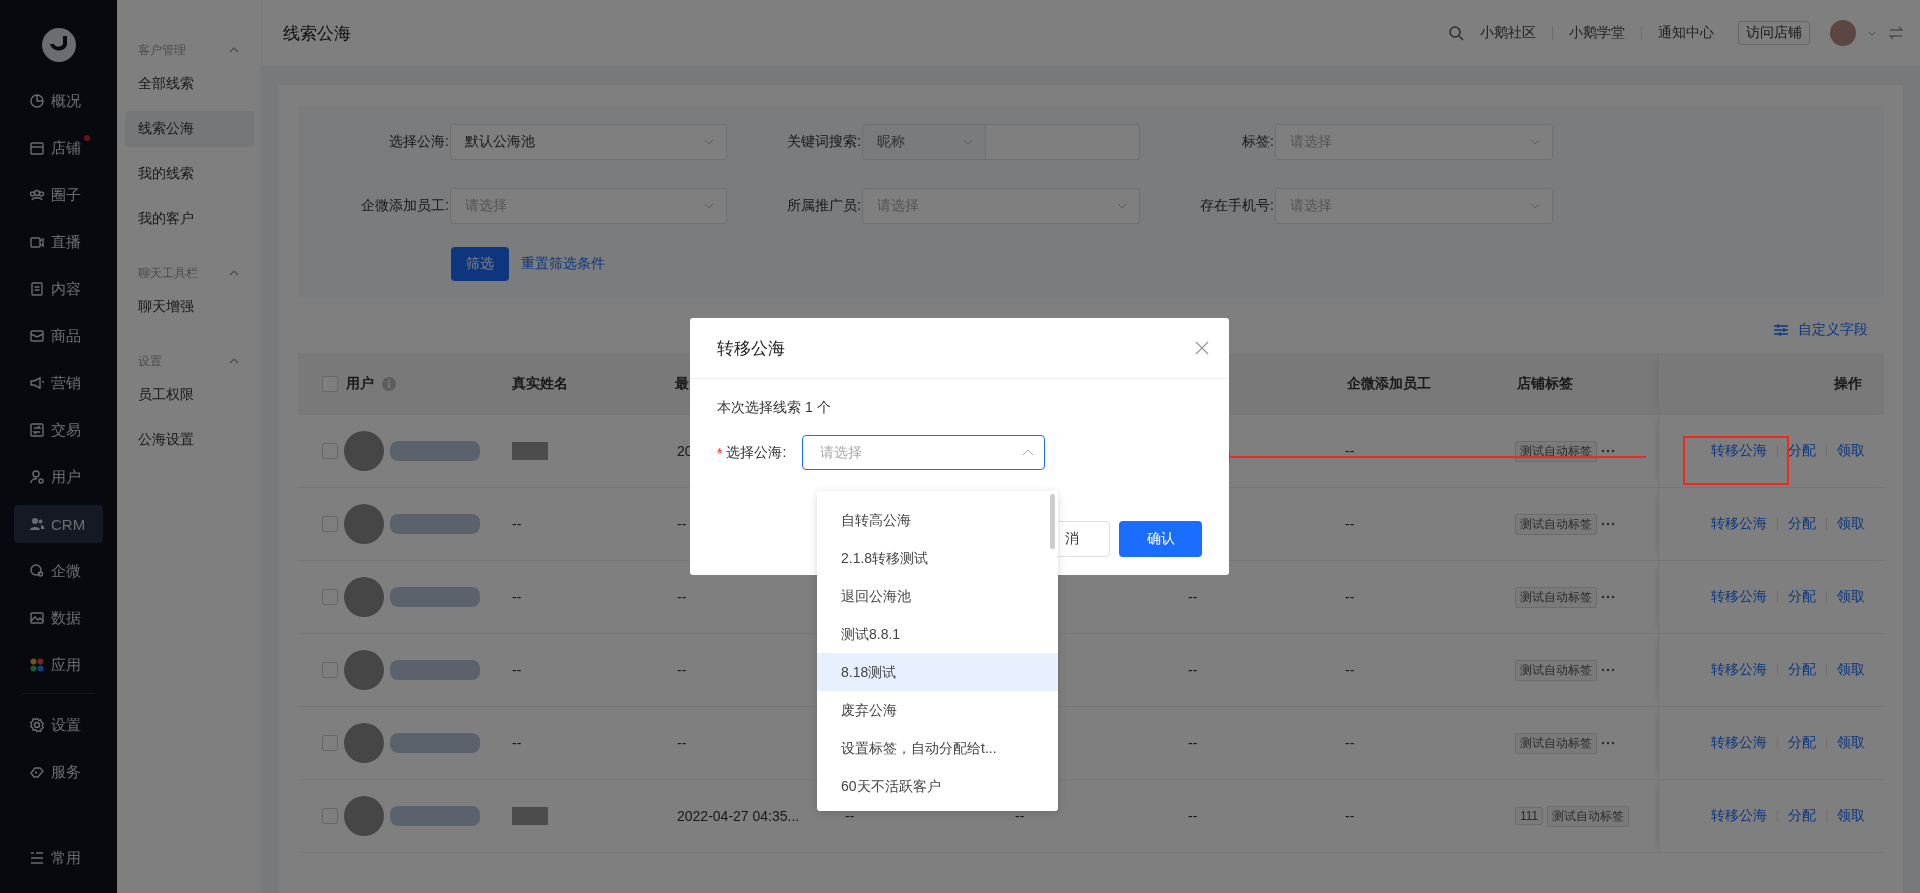 The height and width of the screenshot is (893, 1920). I want to click on dropdown-option: 8.18测试, so click(937, 672).